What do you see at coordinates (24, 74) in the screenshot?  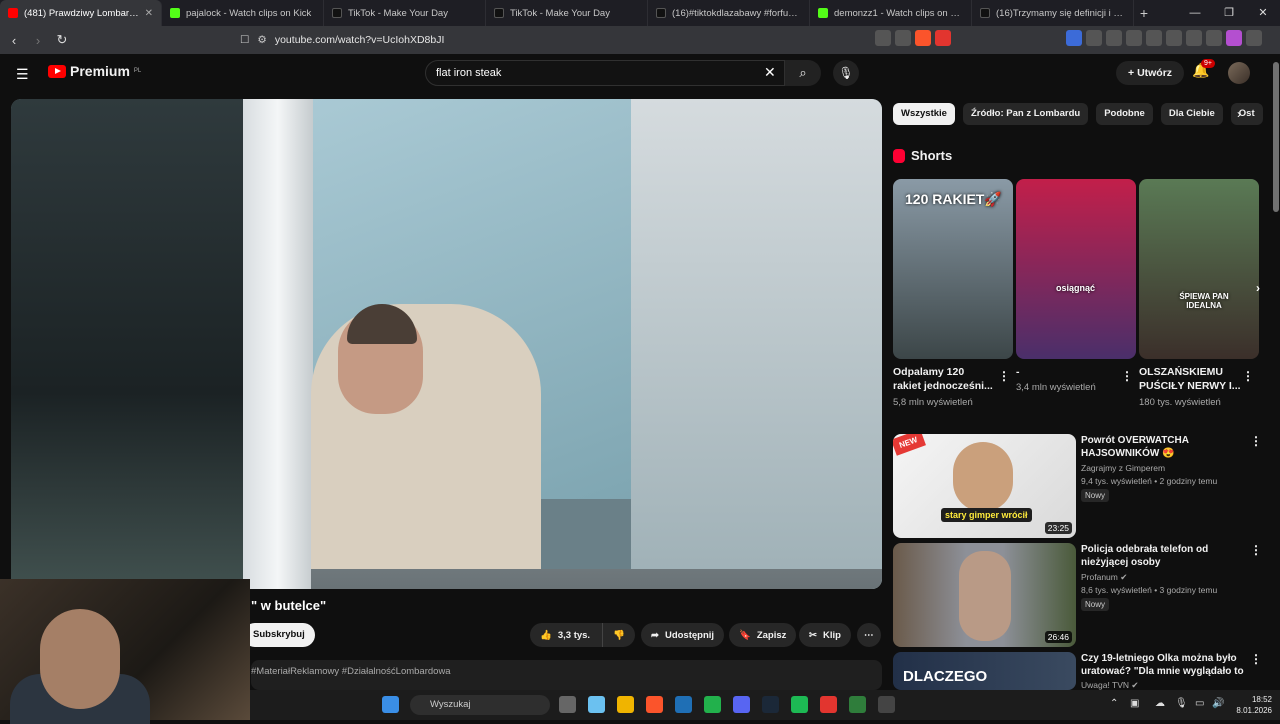 I see `hamburger-menu-icon: ☰` at bounding box center [24, 74].